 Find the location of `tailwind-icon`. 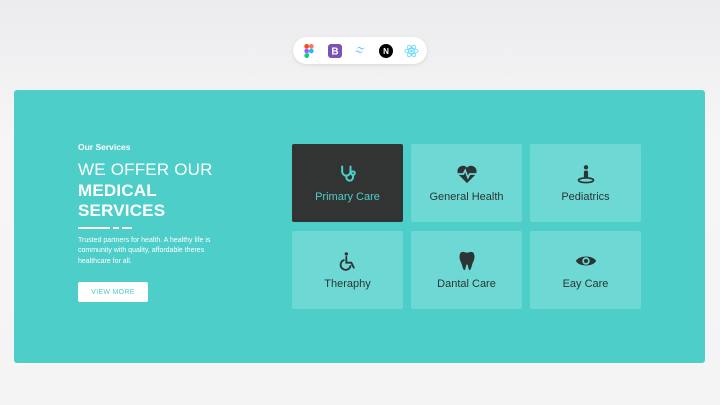

tailwind-icon is located at coordinates (360, 51).